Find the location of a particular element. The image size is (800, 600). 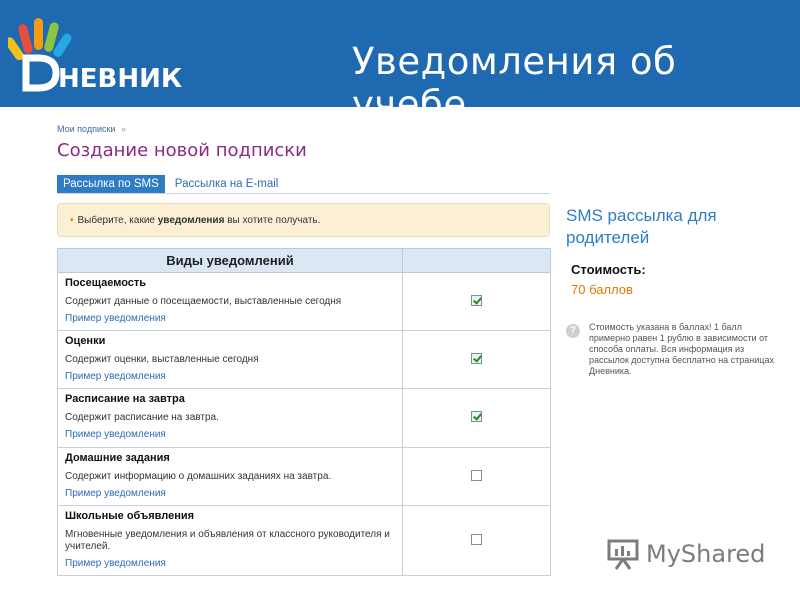

notice-text-bold: уведомления is located at coordinates (191, 220).